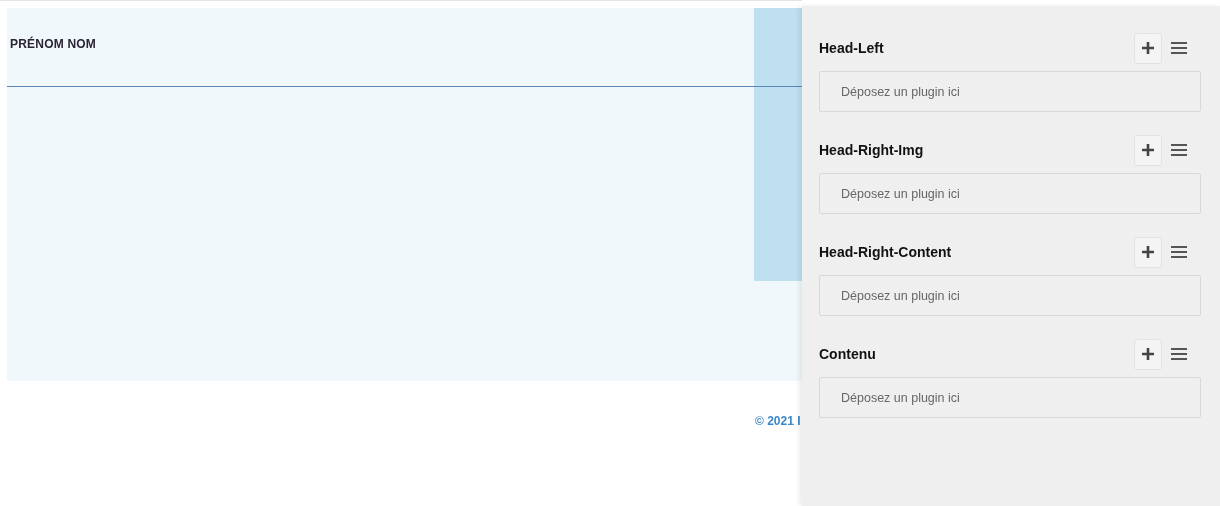 The height and width of the screenshot is (506, 1220). What do you see at coordinates (852, 48) in the screenshot?
I see `placeholder-title: Head-Left` at bounding box center [852, 48].